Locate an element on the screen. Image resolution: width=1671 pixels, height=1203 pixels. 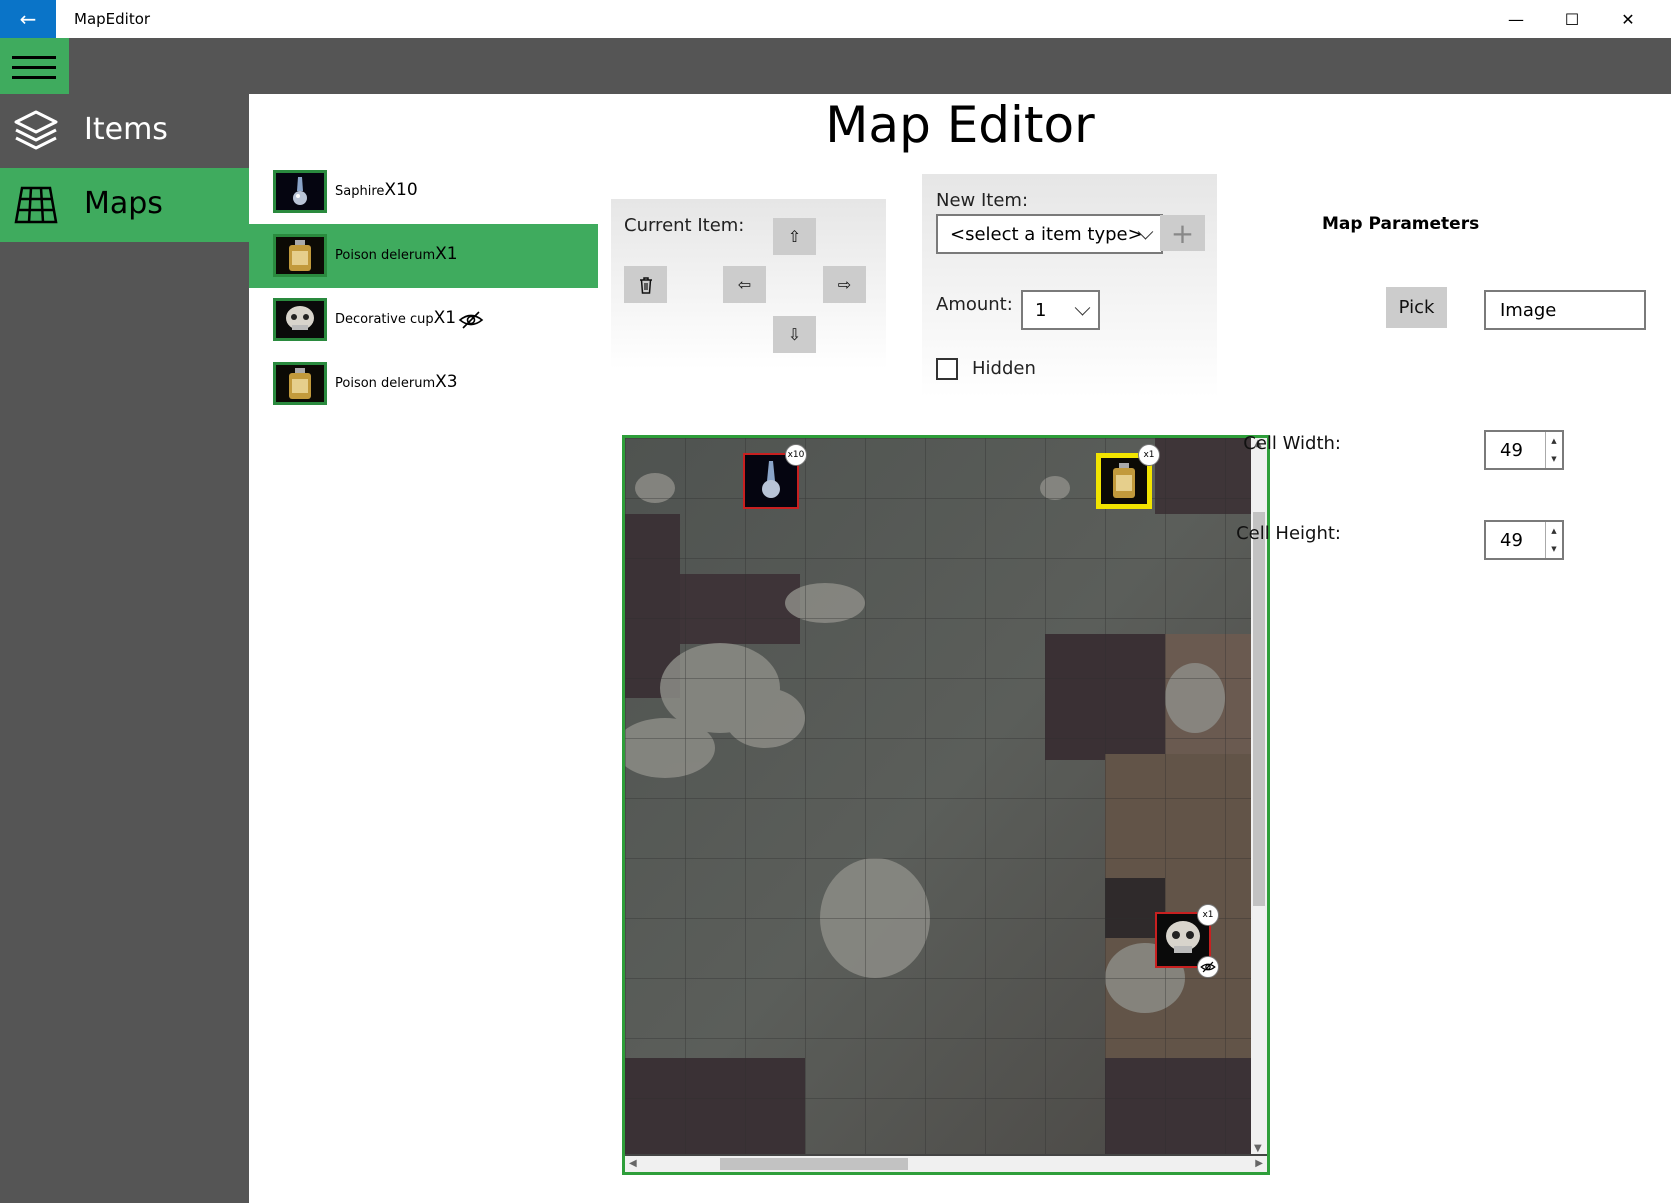
page-title: Map Editor is located at coordinates (960, 125).